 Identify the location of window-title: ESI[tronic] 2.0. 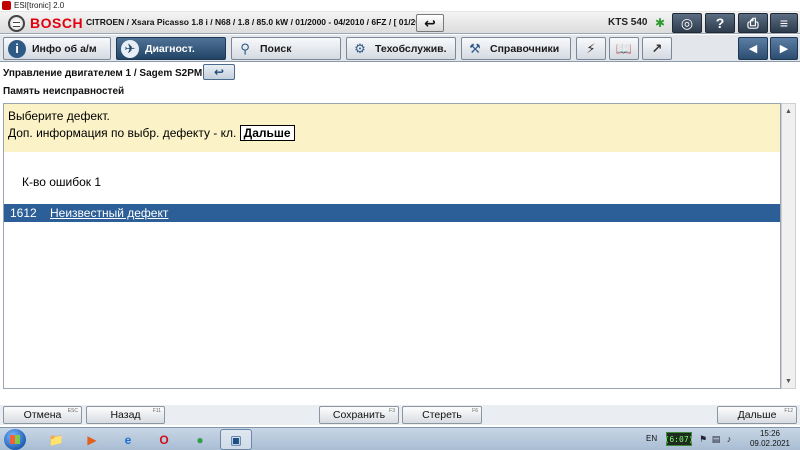
(39, 5).